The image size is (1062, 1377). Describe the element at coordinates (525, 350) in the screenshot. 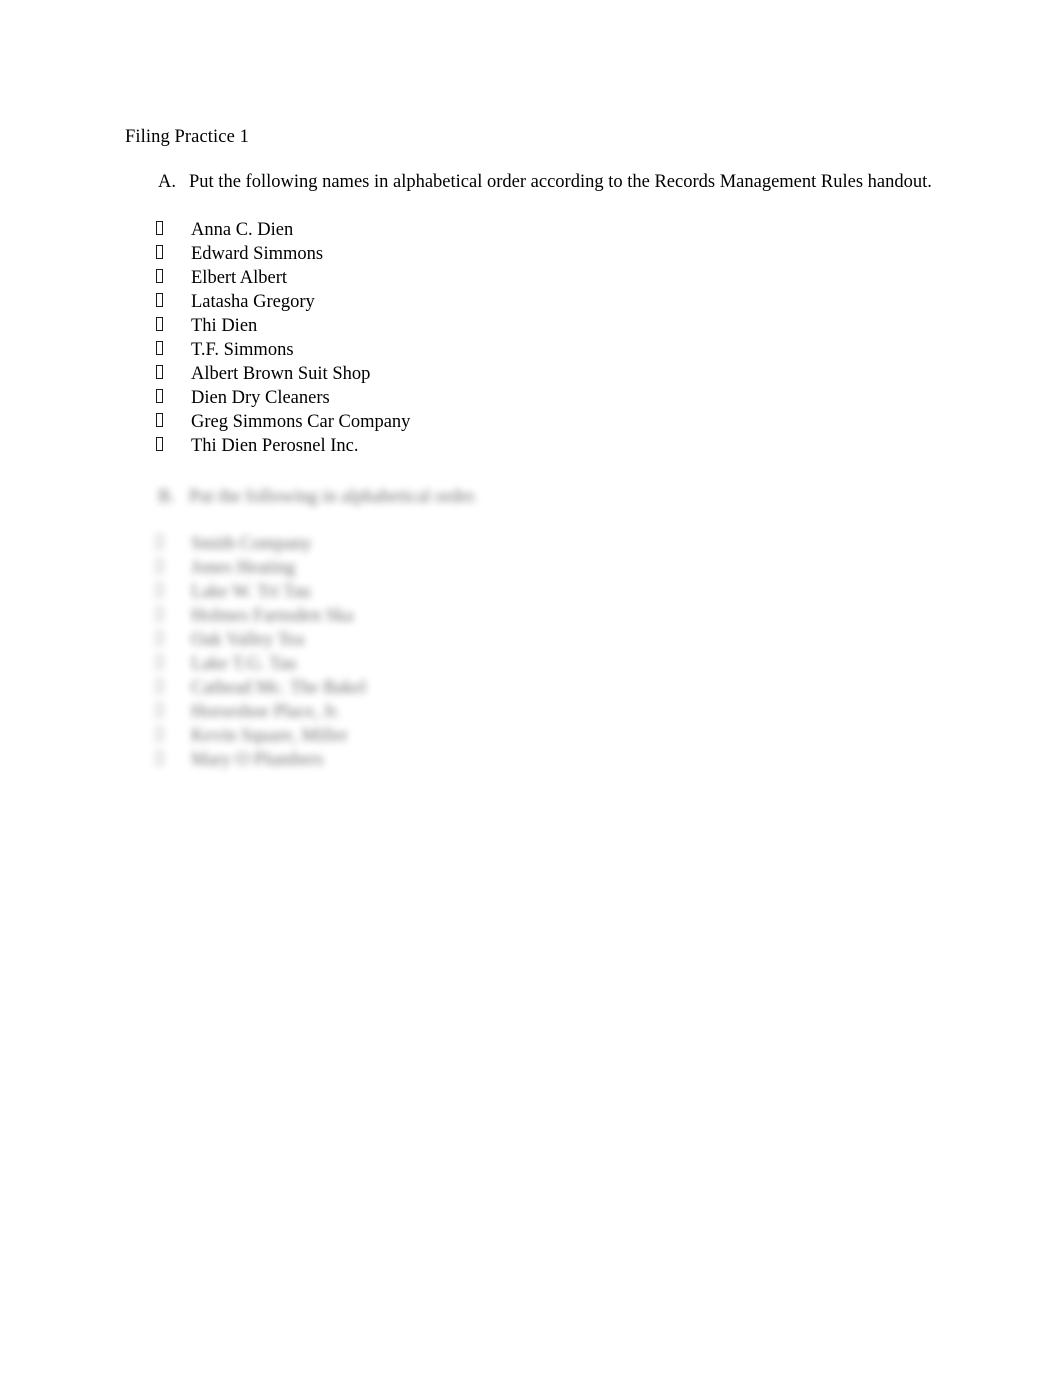

I see `list-item: T.F. Simmons` at that location.